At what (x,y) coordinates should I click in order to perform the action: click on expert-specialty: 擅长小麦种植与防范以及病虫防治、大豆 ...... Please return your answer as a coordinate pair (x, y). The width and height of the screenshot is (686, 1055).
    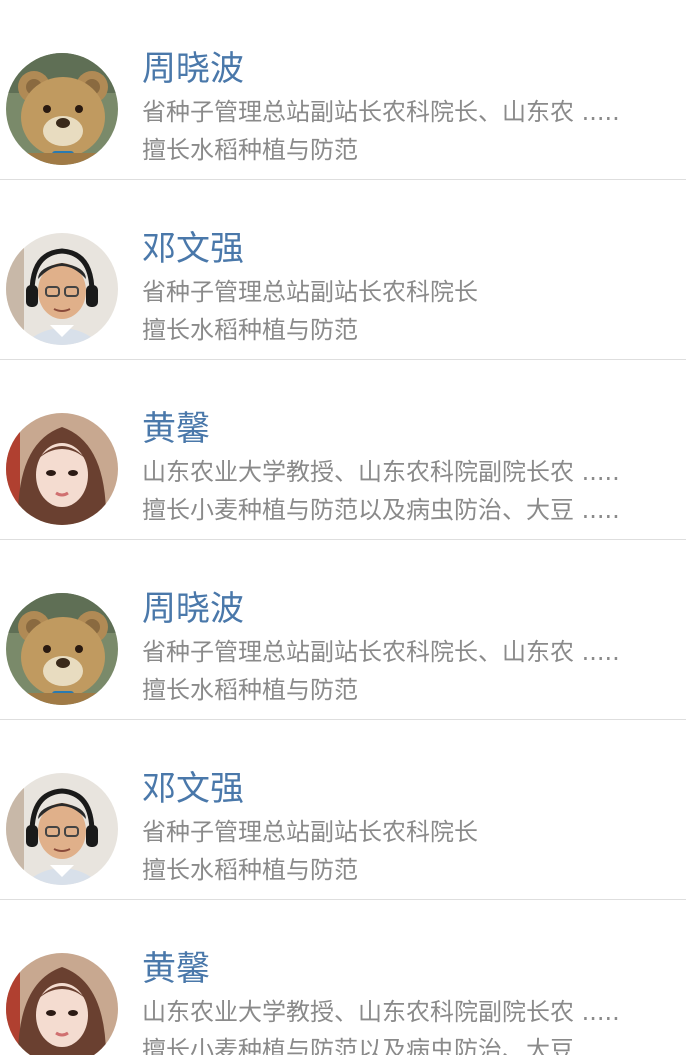
    Looking at the image, I should click on (381, 510).